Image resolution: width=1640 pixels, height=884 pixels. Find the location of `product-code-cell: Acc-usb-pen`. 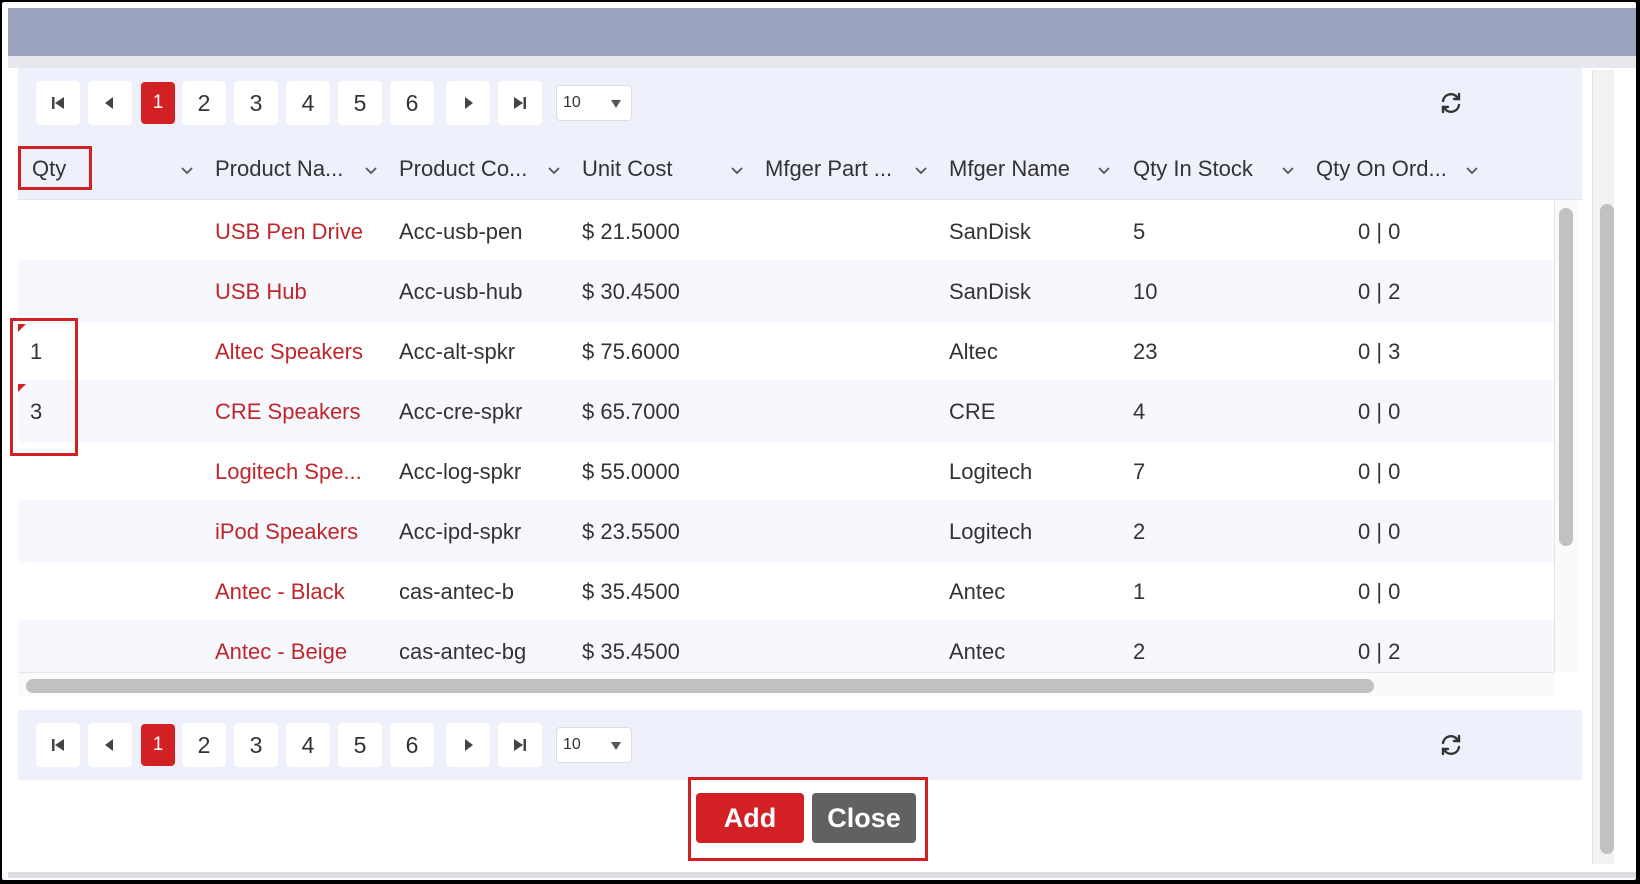

product-code-cell: Acc-usb-pen is located at coordinates (461, 231).